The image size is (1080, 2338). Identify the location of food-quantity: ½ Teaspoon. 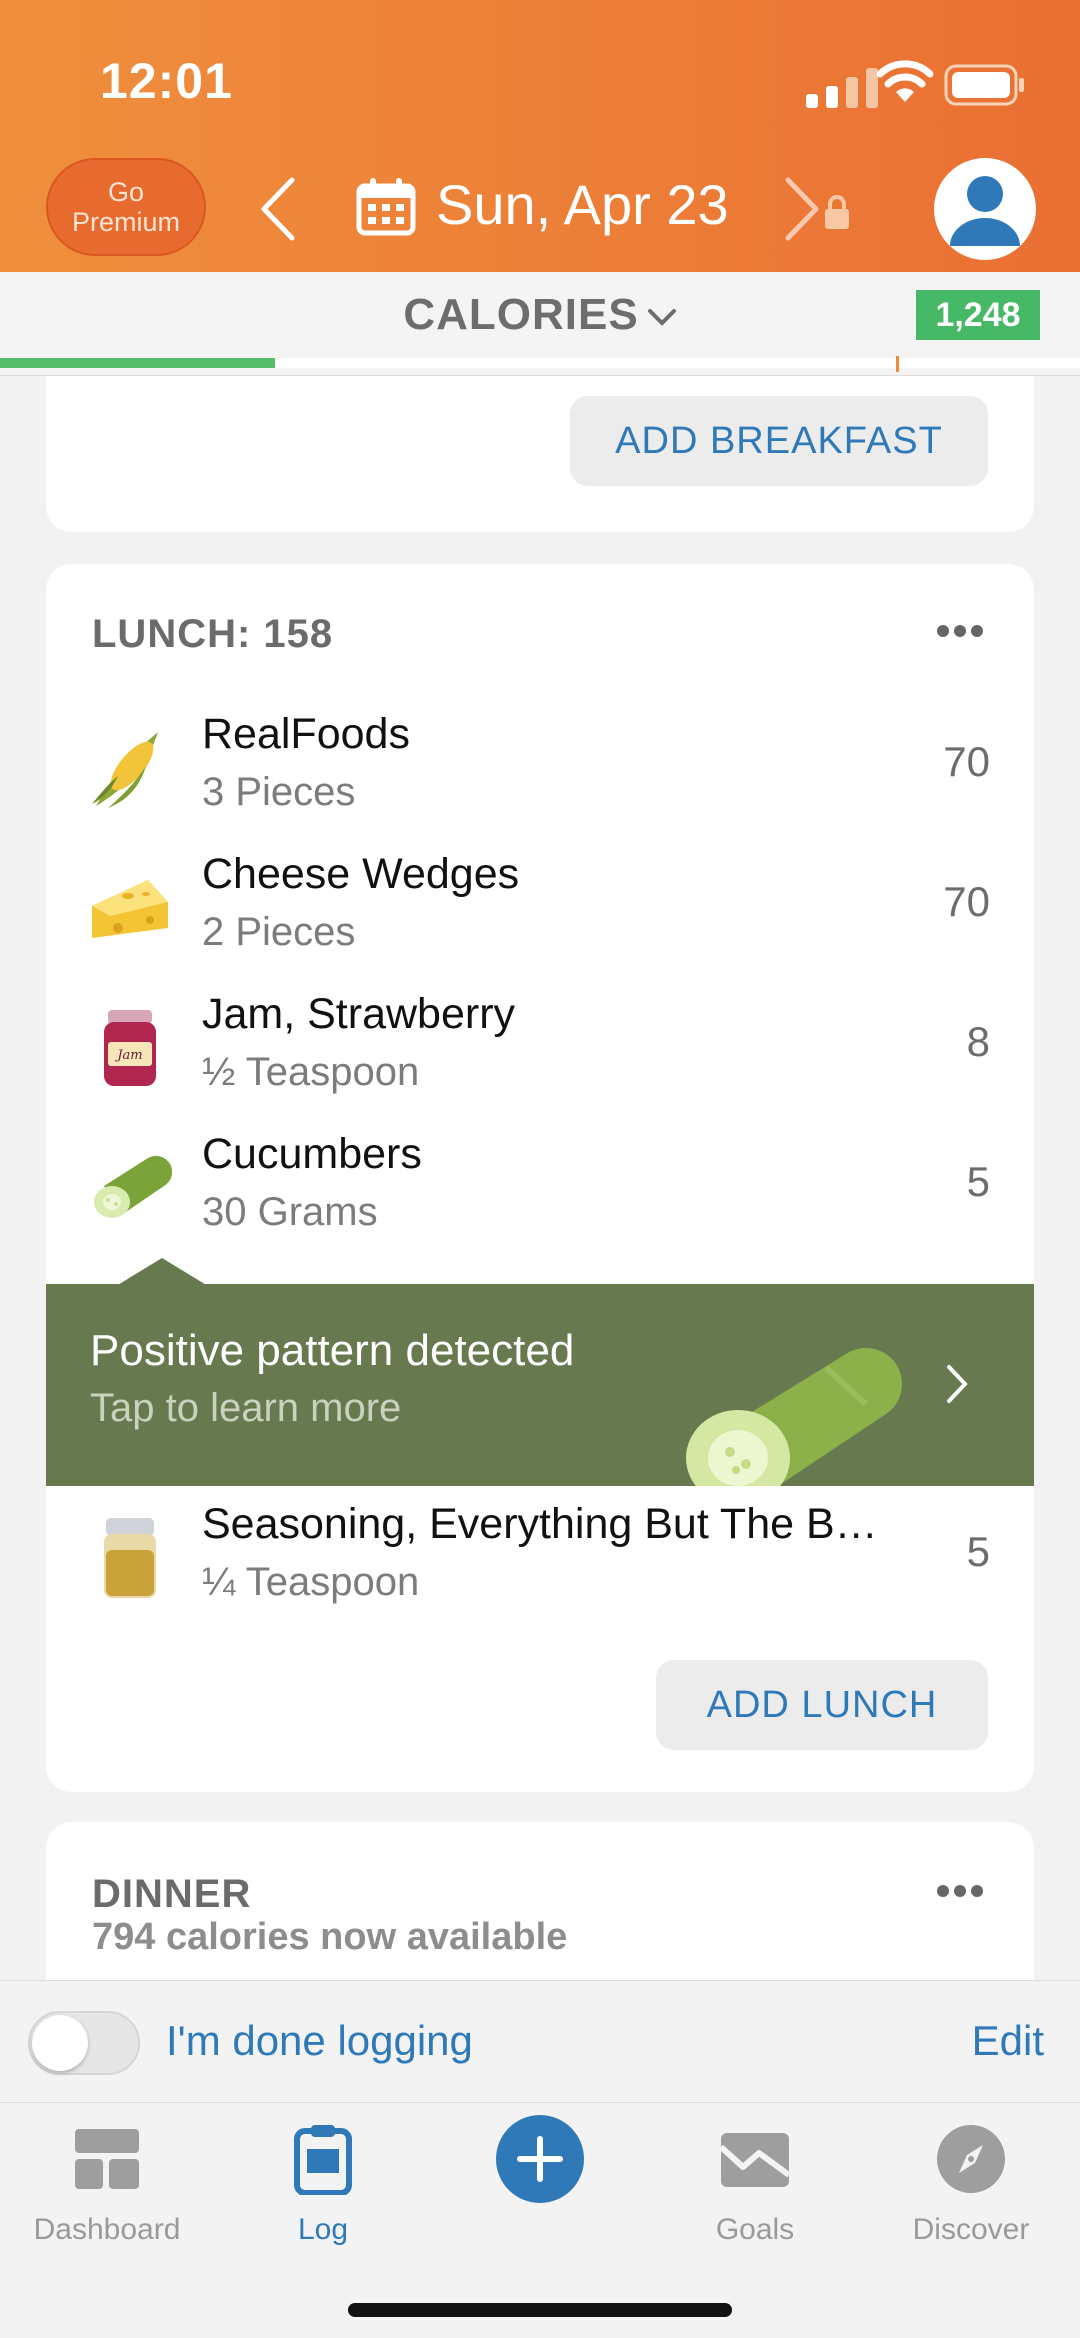
(311, 1072).